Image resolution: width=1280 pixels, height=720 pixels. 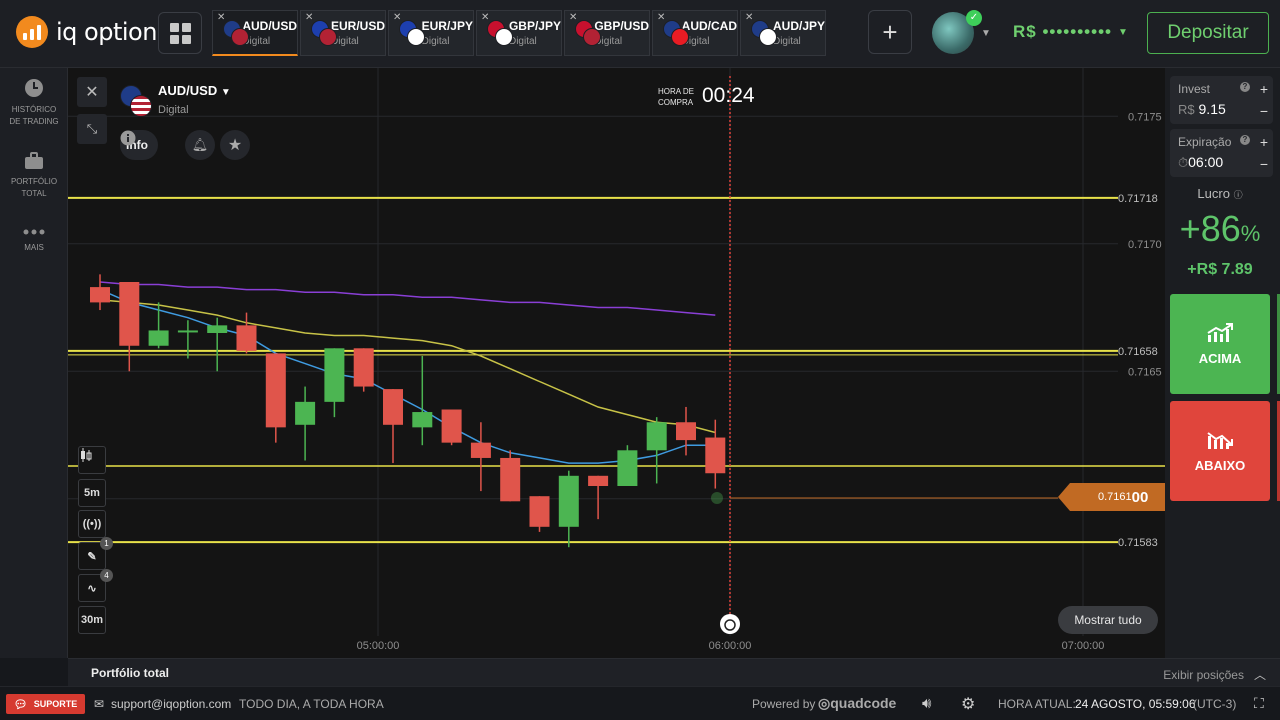 I want to click on level-label: 0.71583, so click(x=1138, y=543).